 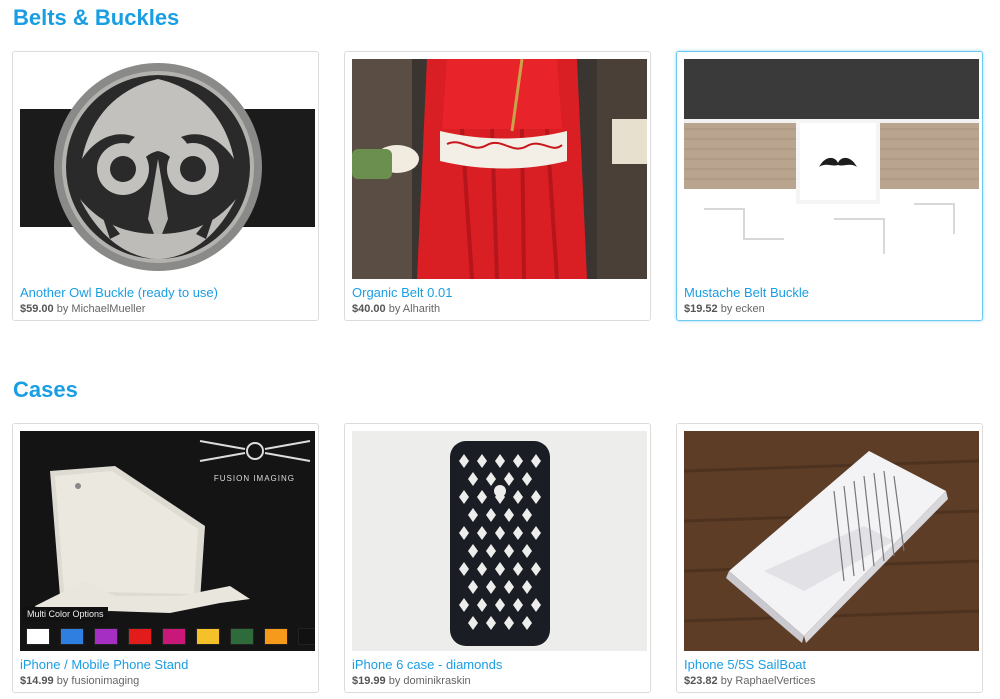 I want to click on product-price: $40.00, so click(x=369, y=309).